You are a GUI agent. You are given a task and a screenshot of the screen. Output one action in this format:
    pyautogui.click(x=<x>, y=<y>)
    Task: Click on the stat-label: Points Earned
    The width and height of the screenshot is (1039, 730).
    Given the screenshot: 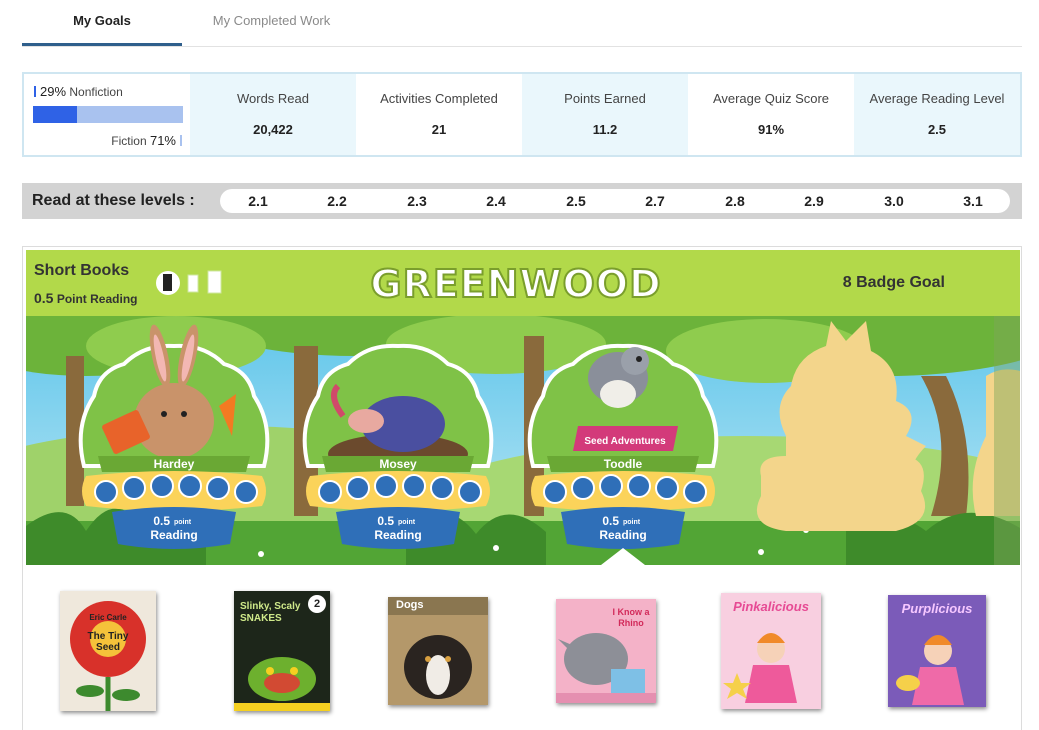 What is the action you would take?
    pyautogui.click(x=605, y=98)
    